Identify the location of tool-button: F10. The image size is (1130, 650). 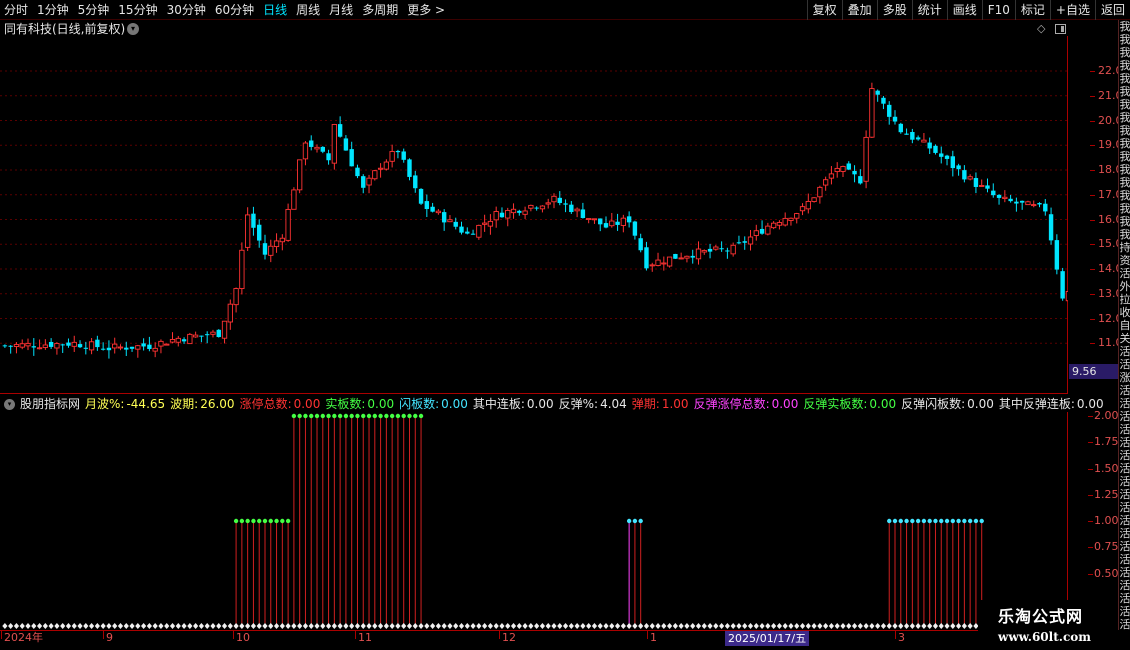
(998, 10).